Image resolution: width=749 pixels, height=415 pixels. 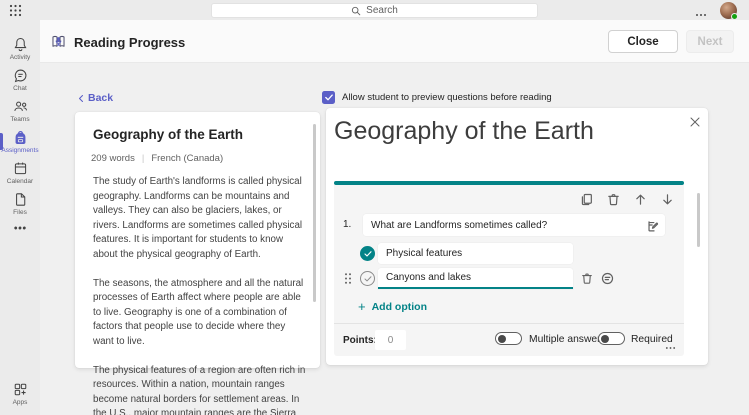 What do you see at coordinates (698, 220) in the screenshot?
I see `quiz-scrollbar` at bounding box center [698, 220].